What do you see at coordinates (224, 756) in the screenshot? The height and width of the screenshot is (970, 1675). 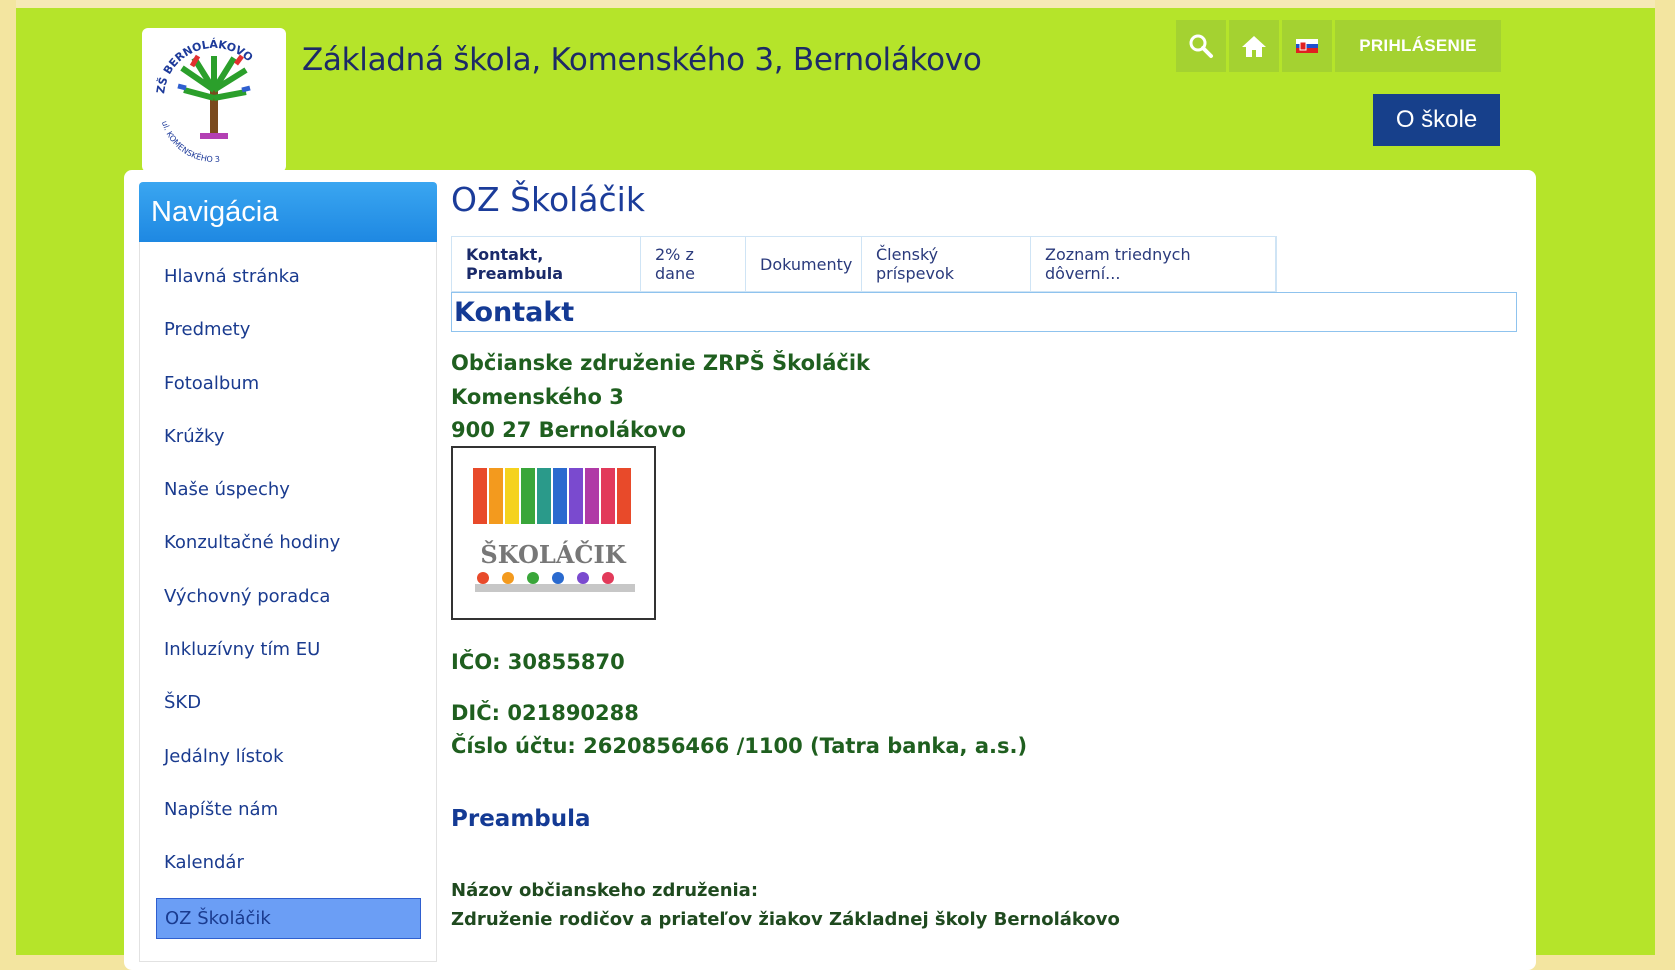 I see `nav-item-jedalny-listok: Jedálny lístok` at bounding box center [224, 756].